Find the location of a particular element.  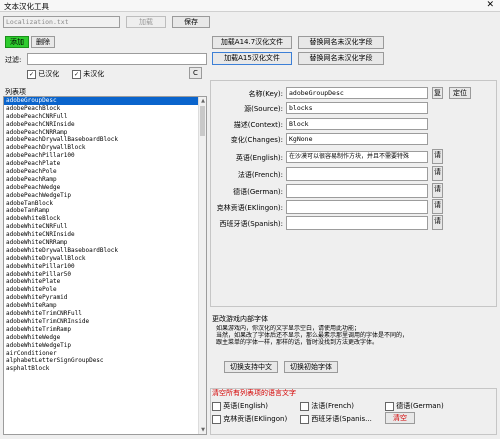

list-item: adobeWhiteCNRInside is located at coordinates (105, 235).